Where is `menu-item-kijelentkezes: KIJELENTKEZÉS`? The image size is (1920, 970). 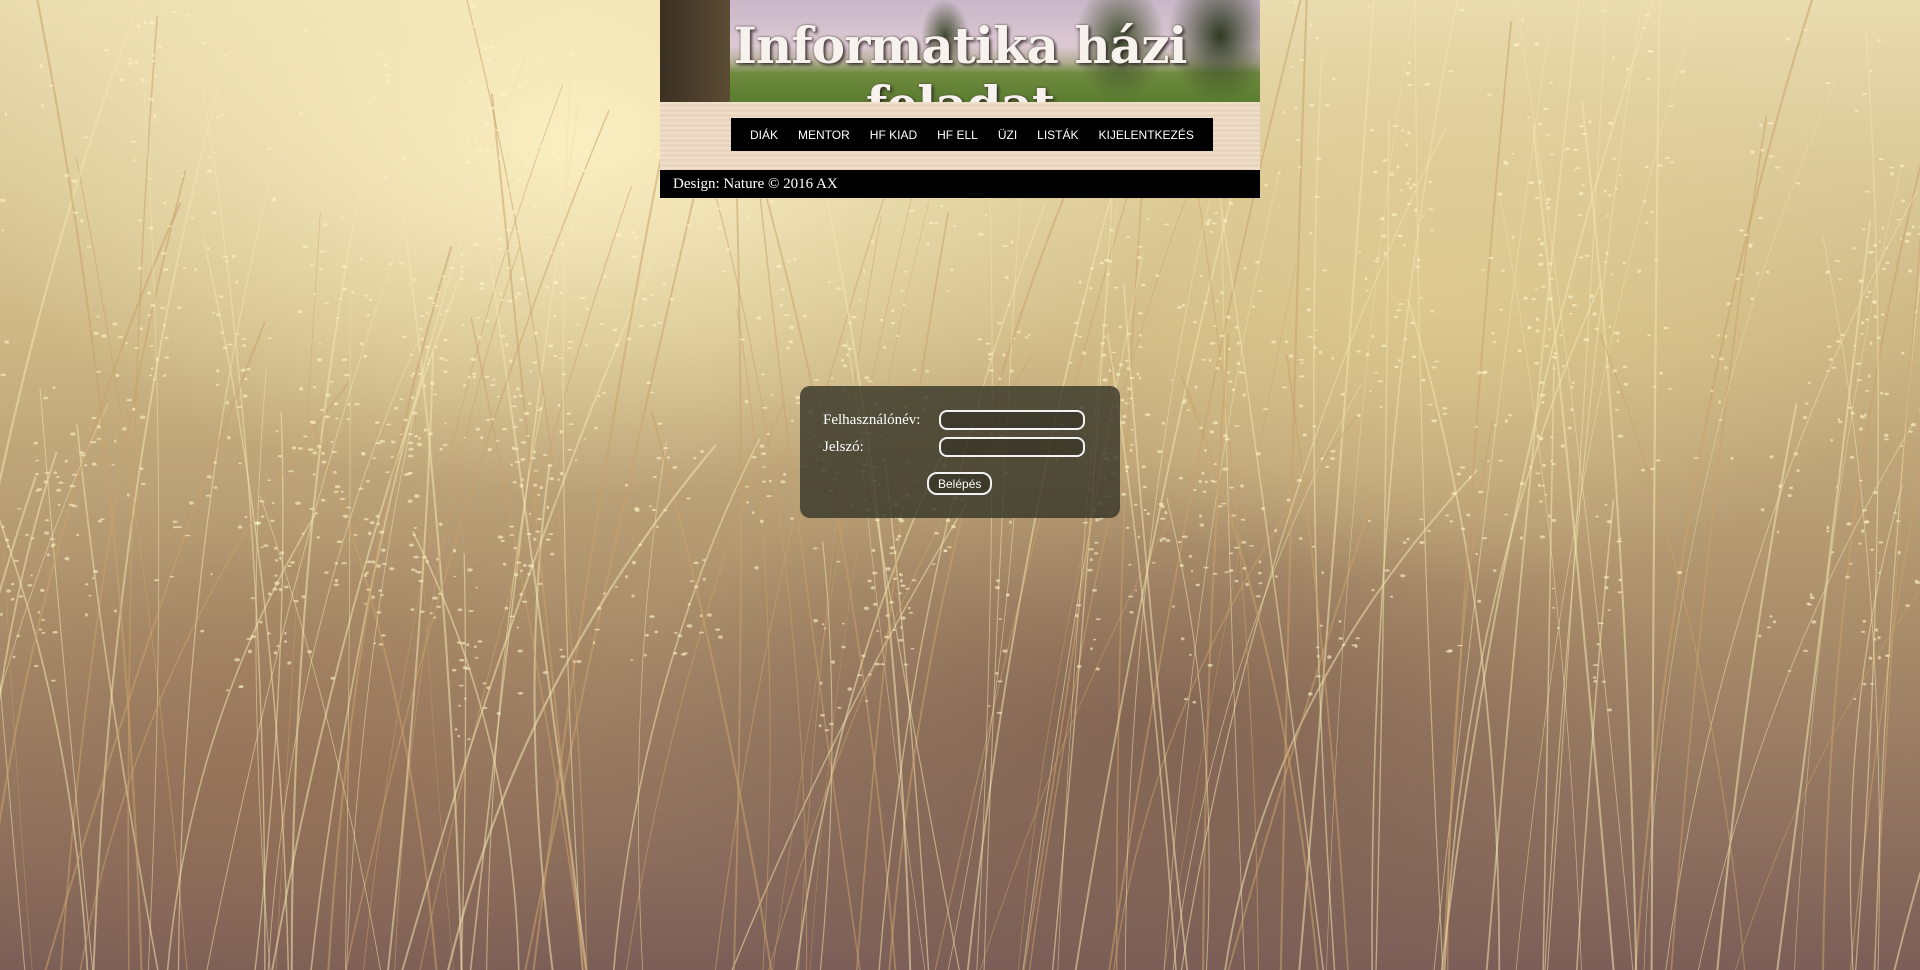 menu-item-kijelentkezes: KIJELENTKEZÉS is located at coordinates (1146, 135).